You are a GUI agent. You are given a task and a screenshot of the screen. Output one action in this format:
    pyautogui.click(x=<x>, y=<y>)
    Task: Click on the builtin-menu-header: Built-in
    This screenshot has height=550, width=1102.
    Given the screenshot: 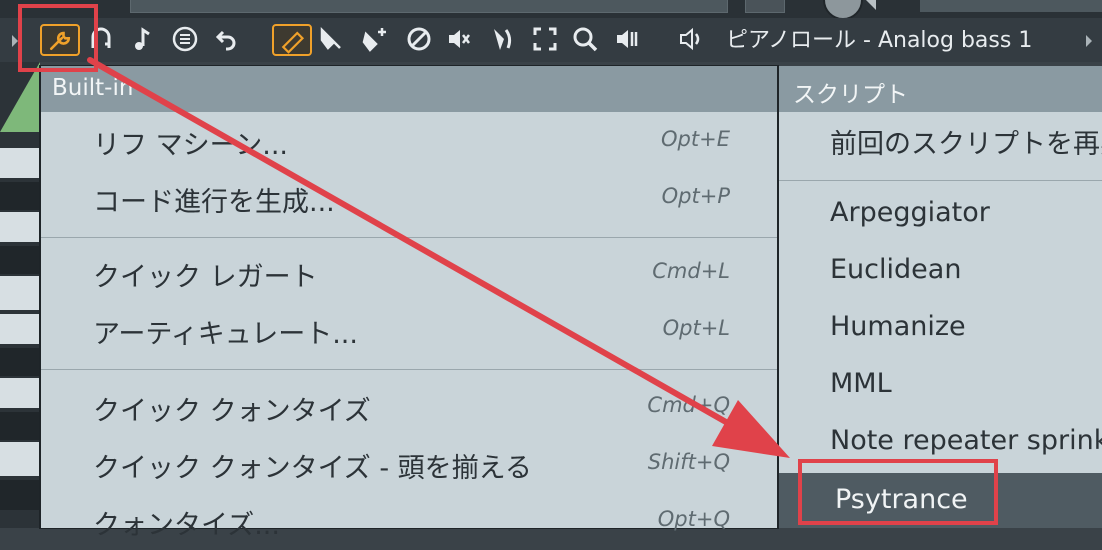 What is the action you would take?
    pyautogui.click(x=409, y=89)
    